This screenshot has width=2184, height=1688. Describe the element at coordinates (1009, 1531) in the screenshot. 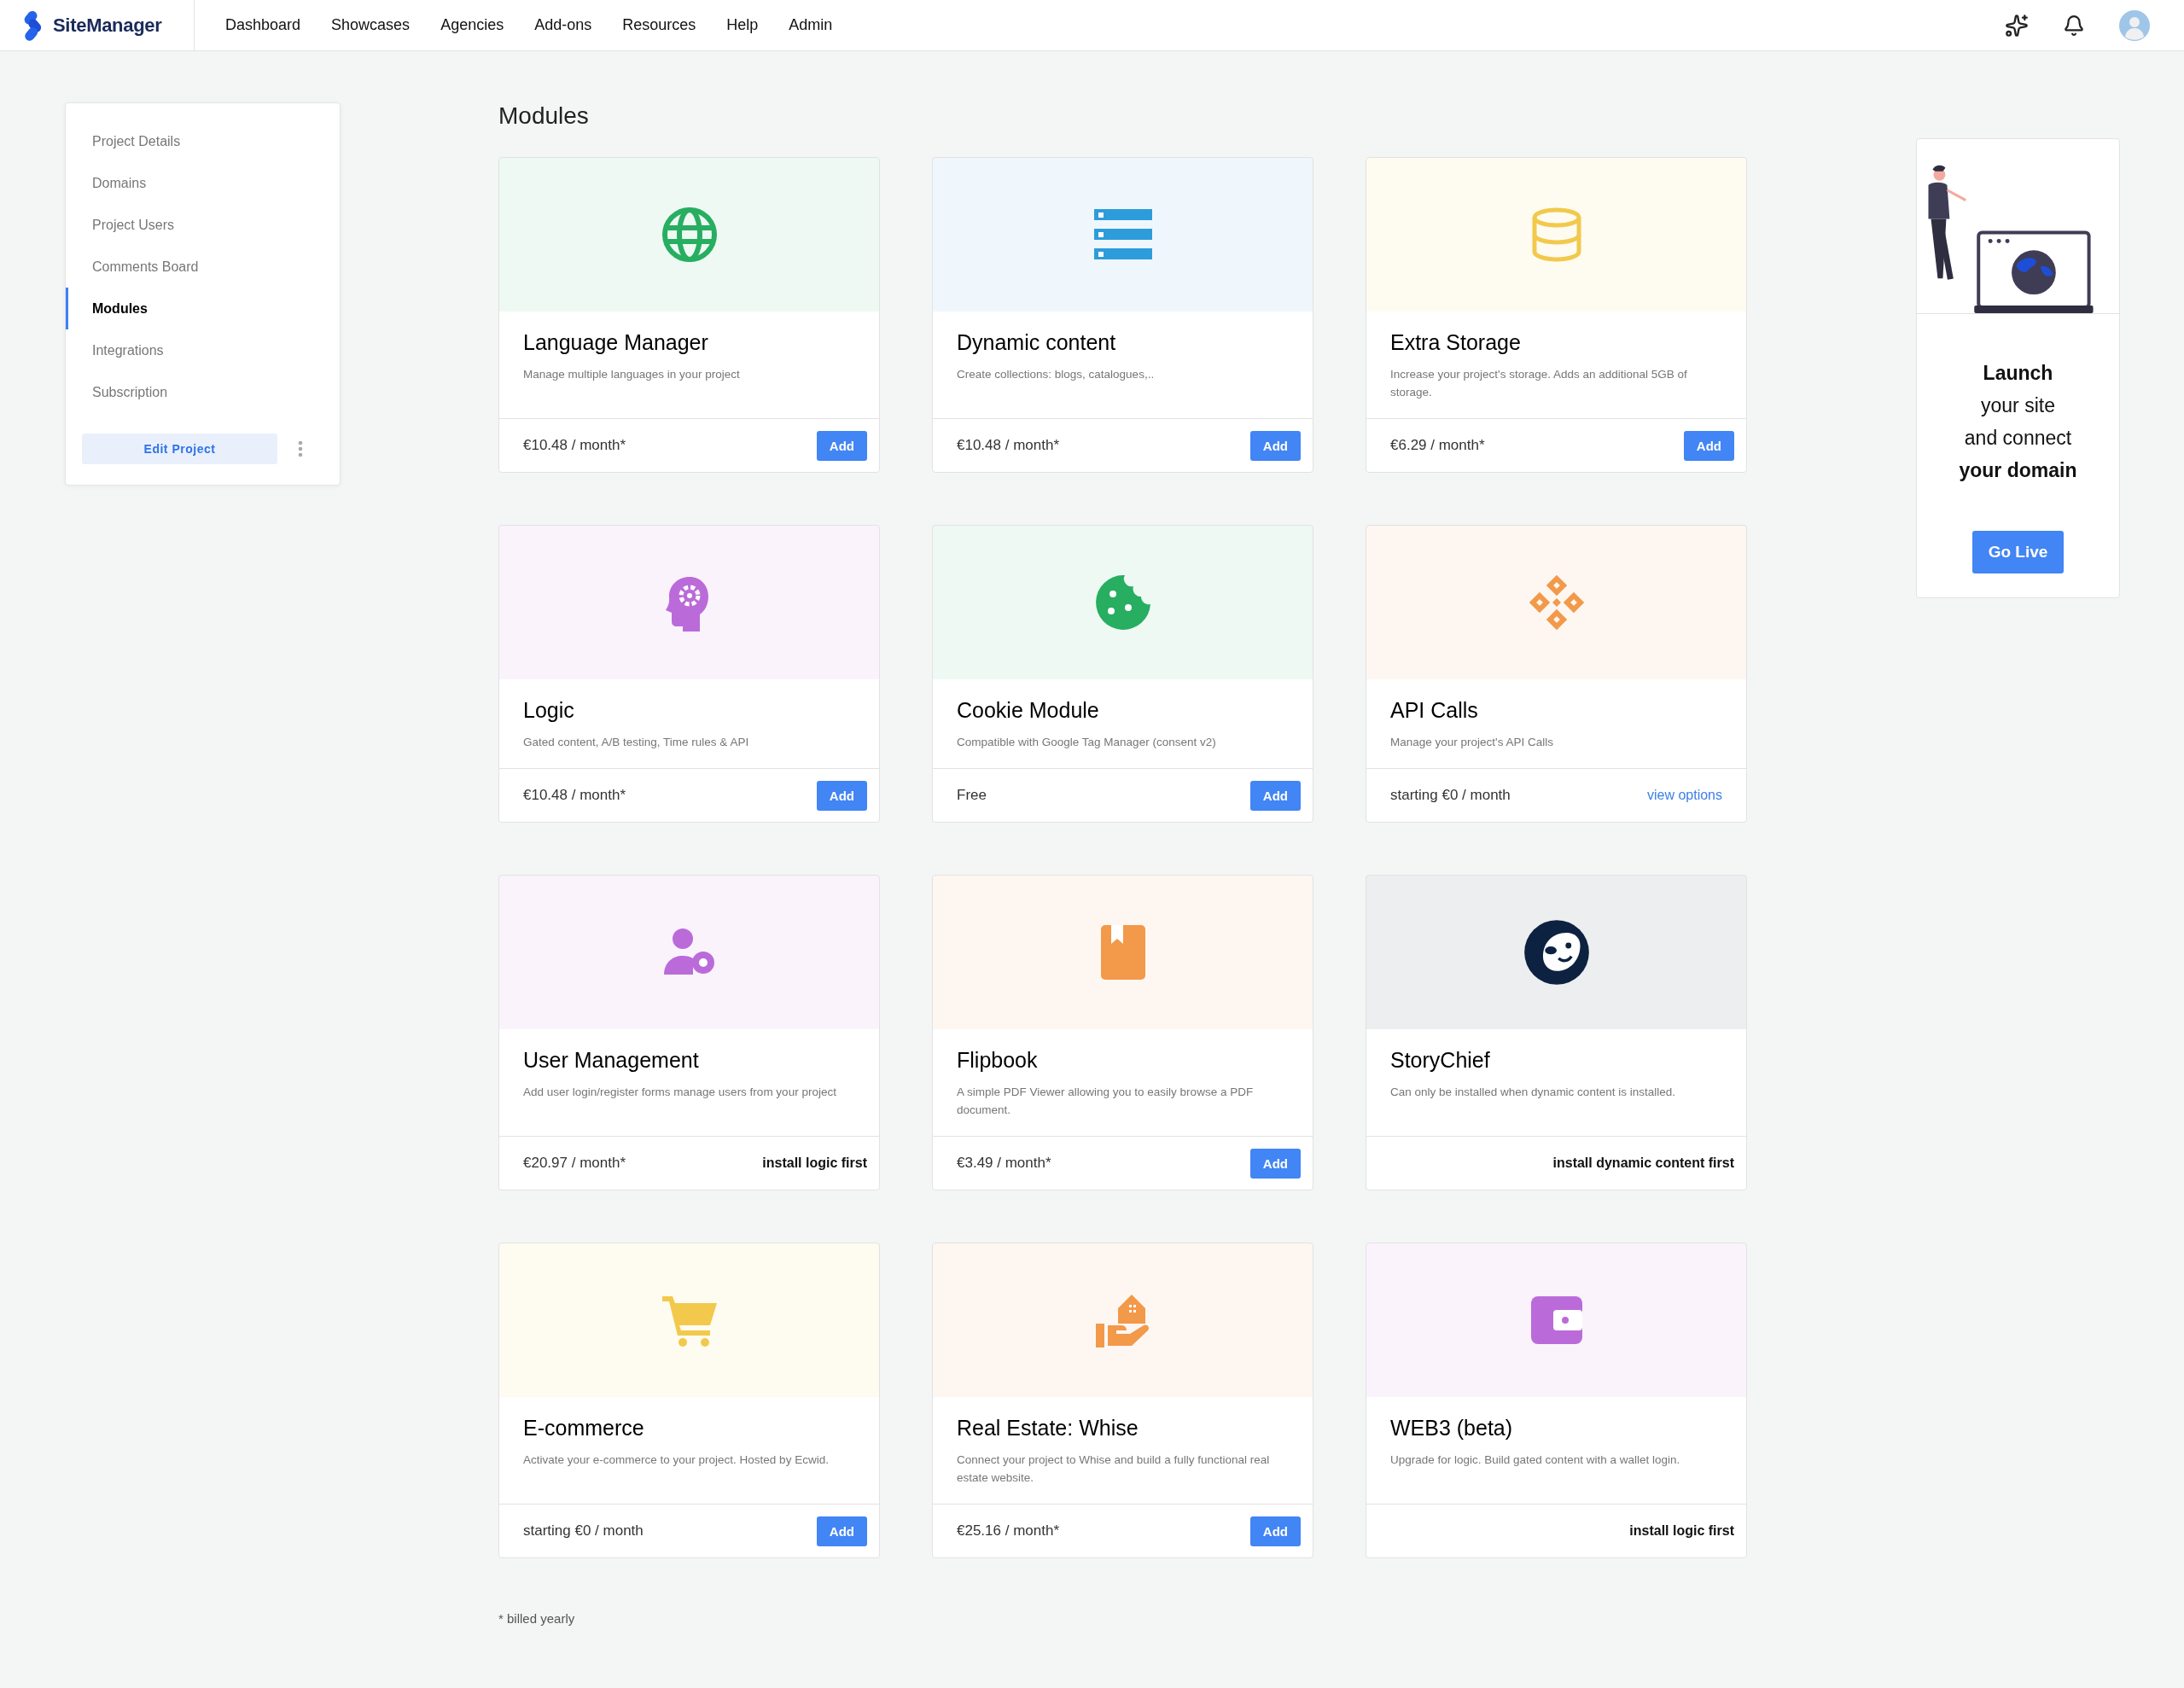

I see `module-price: €25.16 / month*` at that location.